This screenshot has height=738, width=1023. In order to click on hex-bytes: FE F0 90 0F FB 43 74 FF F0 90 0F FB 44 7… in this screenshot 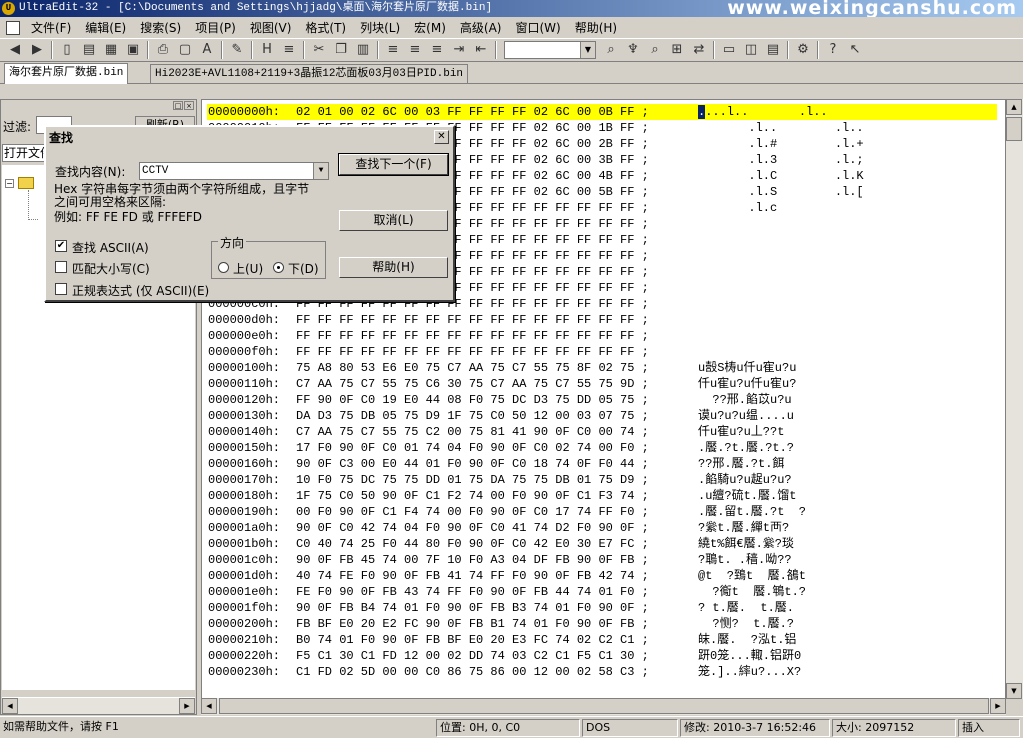, I will do `click(472, 592)`.